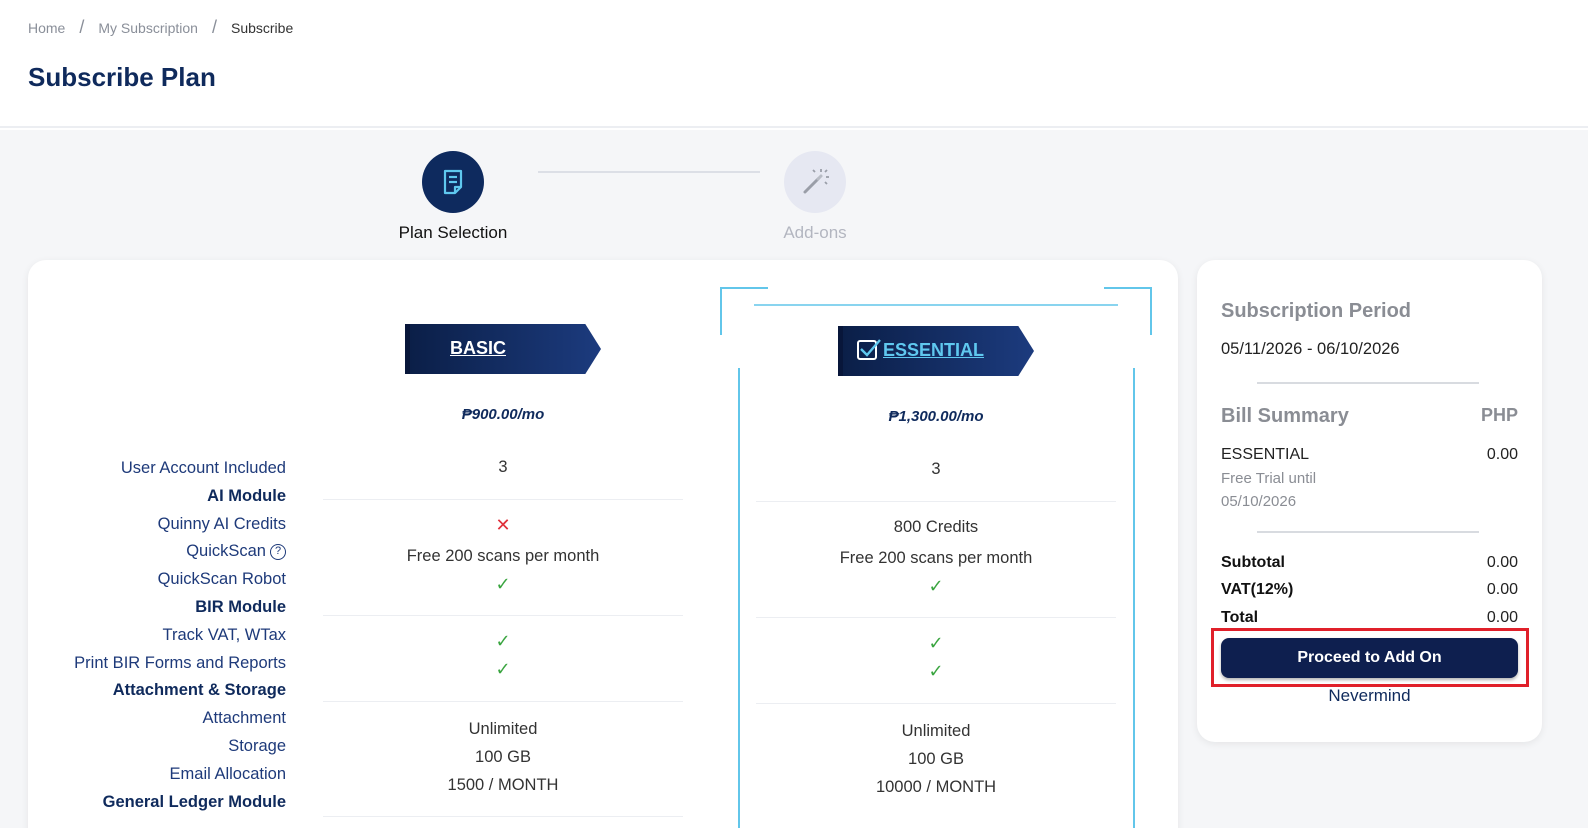 The width and height of the screenshot is (1588, 828). I want to click on proceed-to-add-on-button: Proceed to Add On, so click(1369, 658).